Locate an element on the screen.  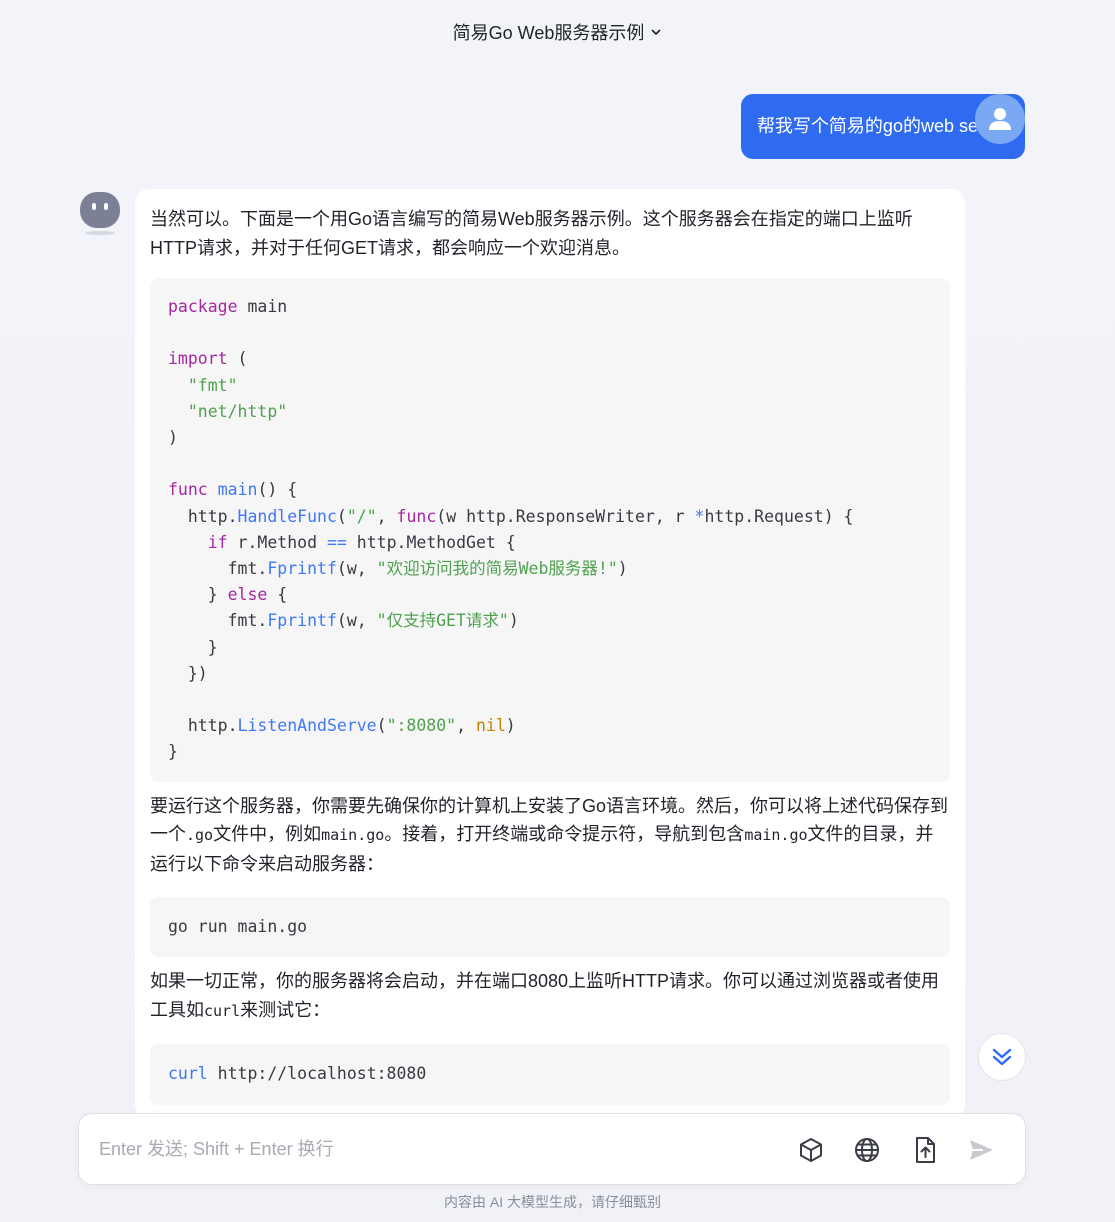
code-token: http.MethodGet { is located at coordinates (431, 542).